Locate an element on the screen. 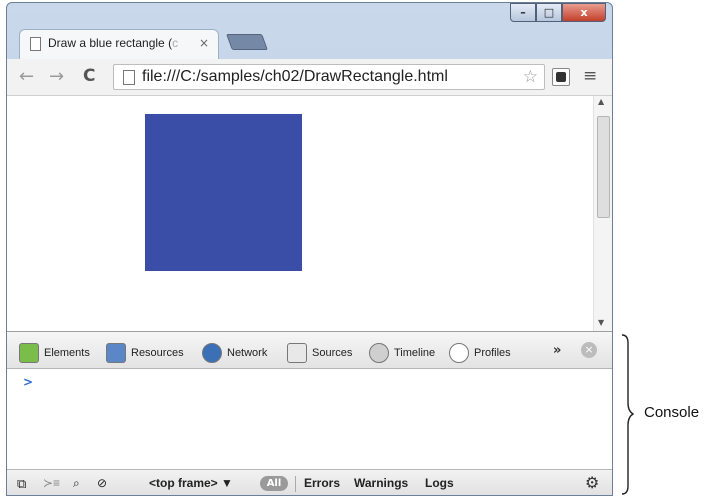  search-icon: ⌕ is located at coordinates (76, 483).